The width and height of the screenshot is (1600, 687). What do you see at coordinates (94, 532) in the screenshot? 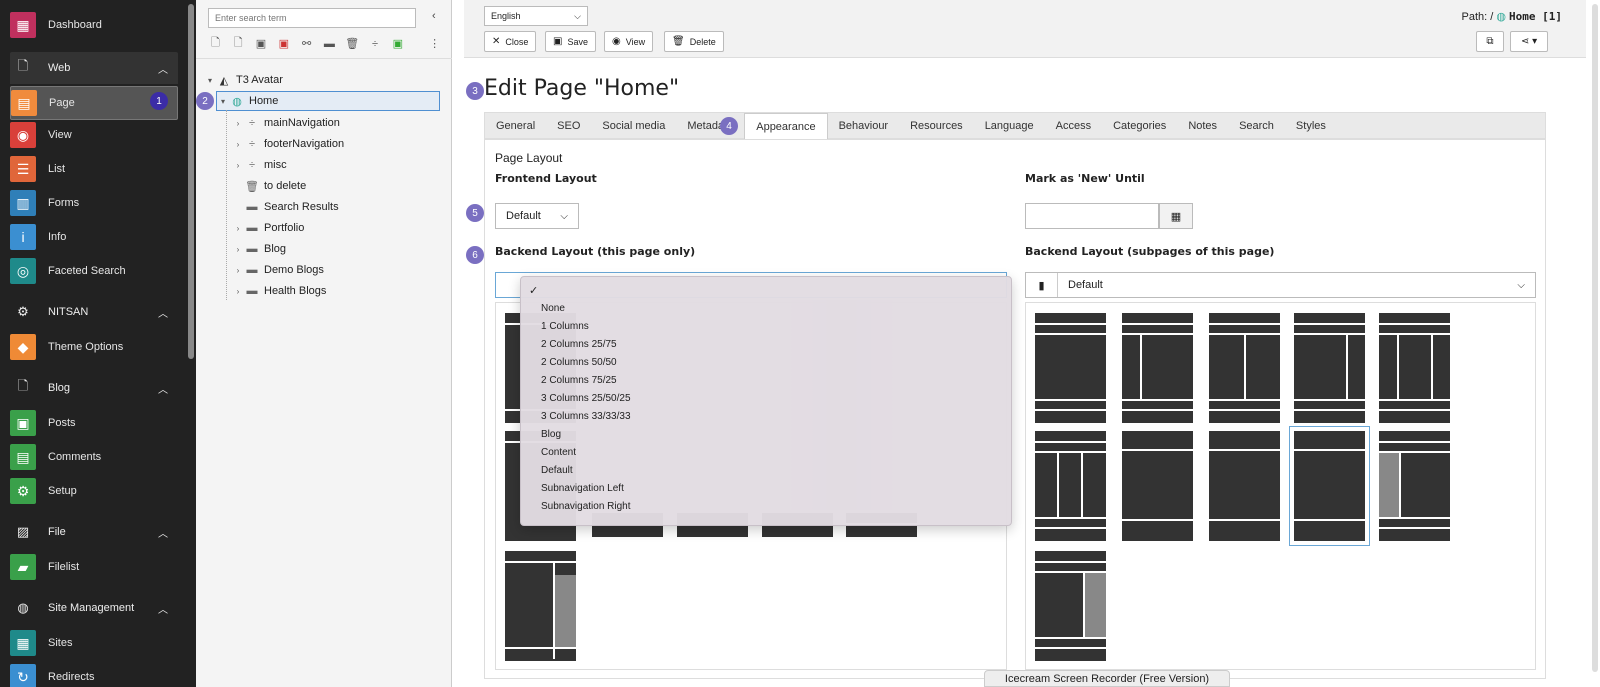
I see `group-file: ▨ File ︿` at bounding box center [94, 532].